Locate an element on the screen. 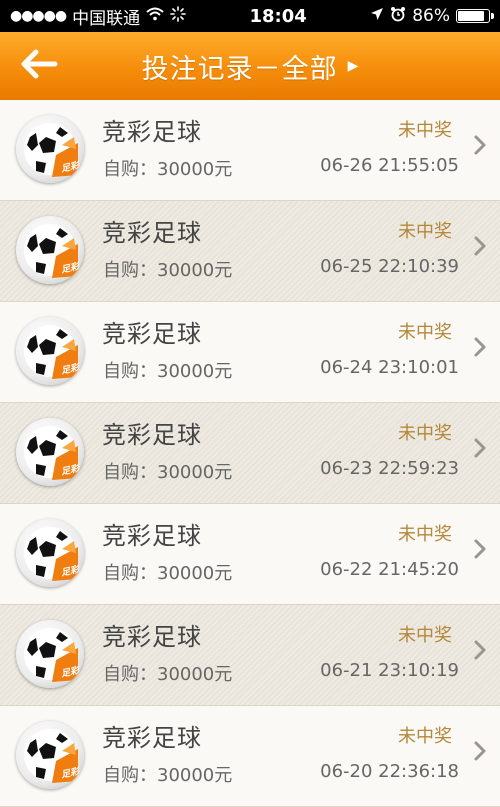  bet-record-row: 足彩 竞彩足球 自购：30000元 未中奖 06-22 21:45:20 is located at coordinates (250, 554).